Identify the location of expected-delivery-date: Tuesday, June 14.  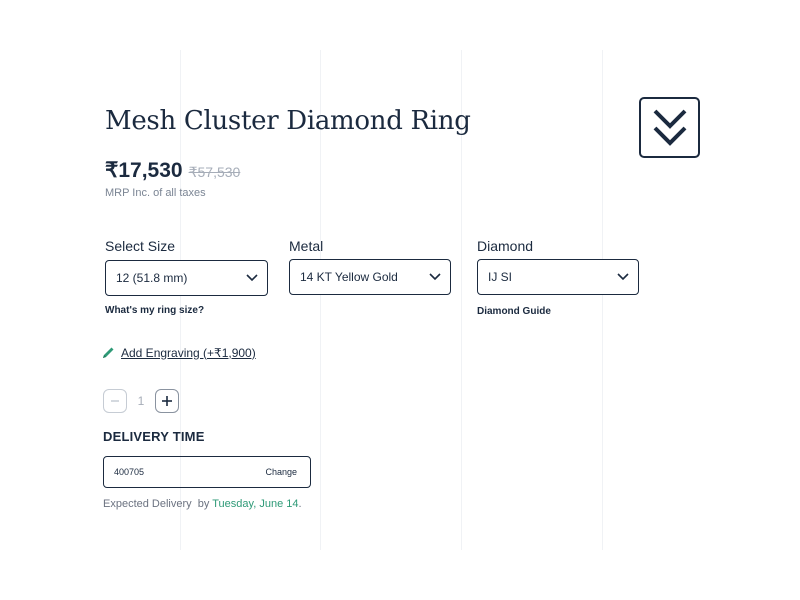
(255, 504).